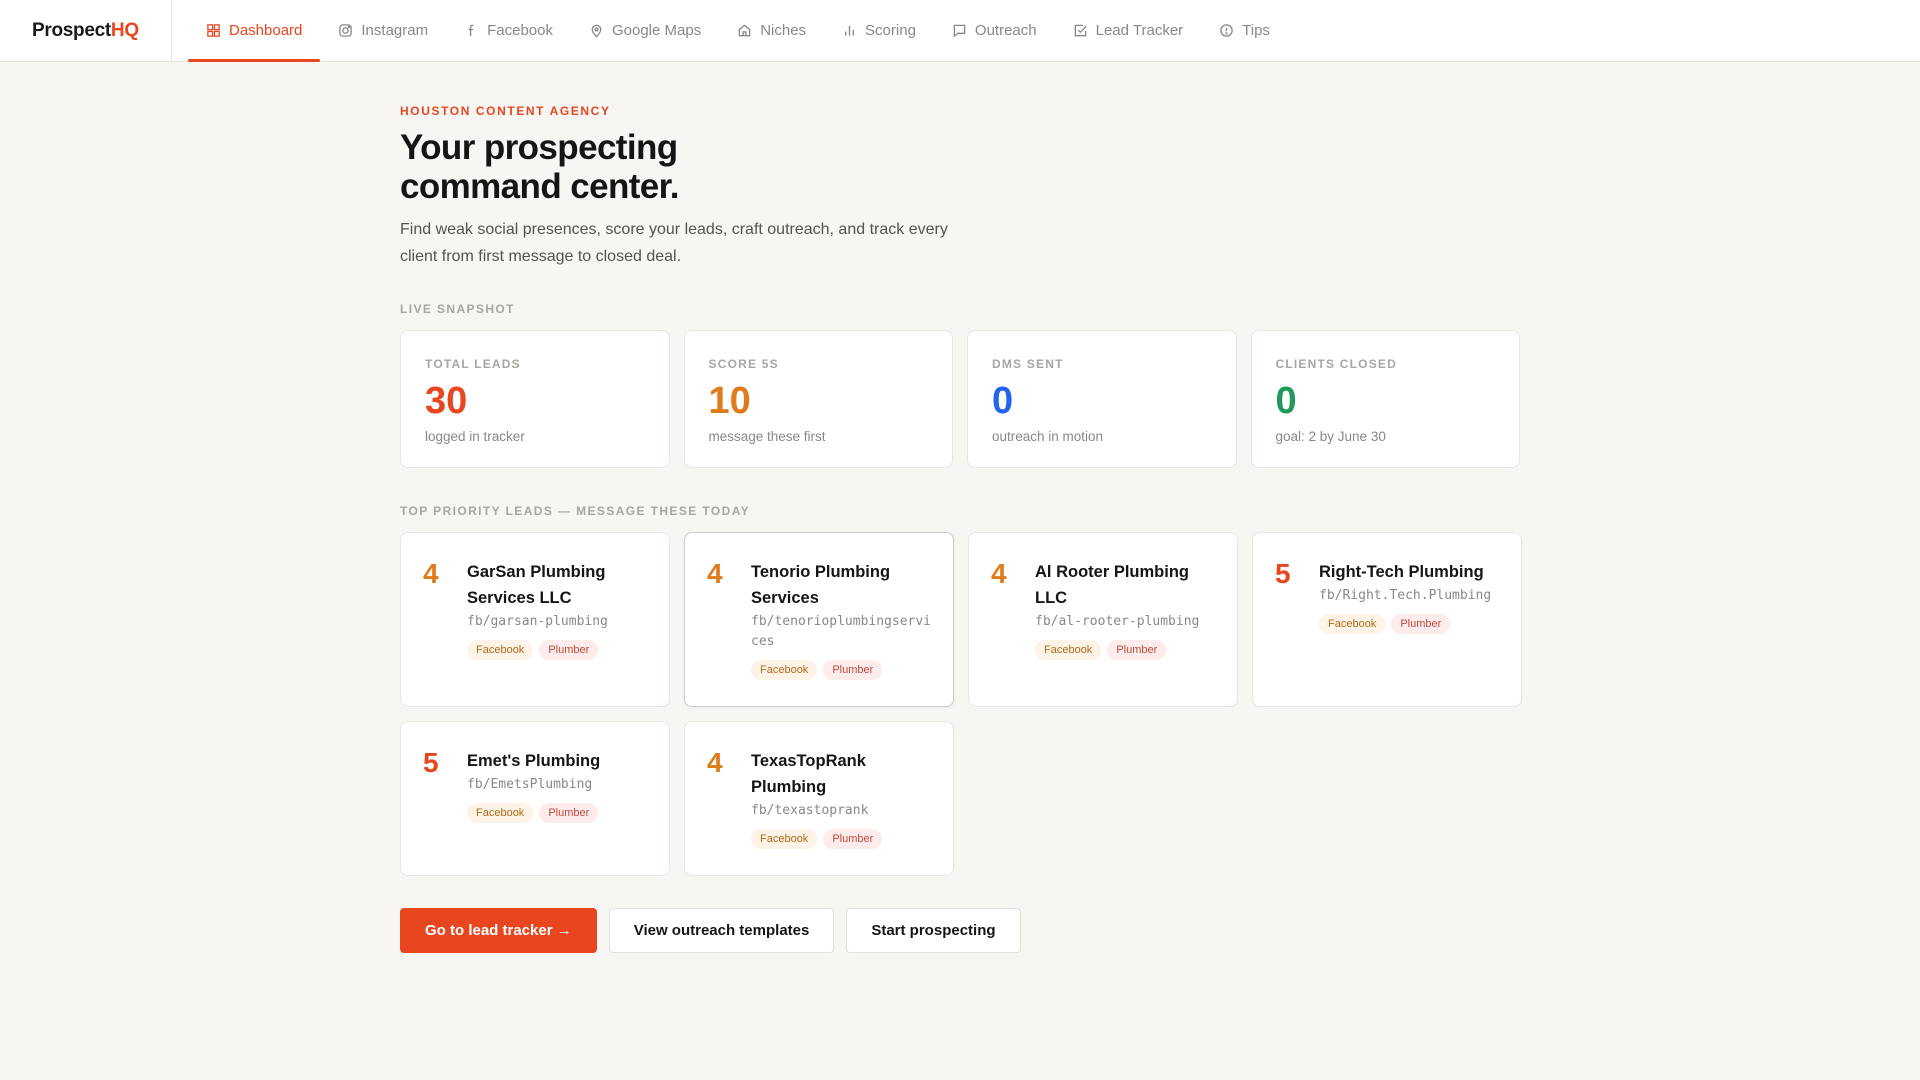 The width and height of the screenshot is (1920, 1080). Describe the element at coordinates (475, 436) in the screenshot. I see `stat-caption: logged in tracker` at that location.